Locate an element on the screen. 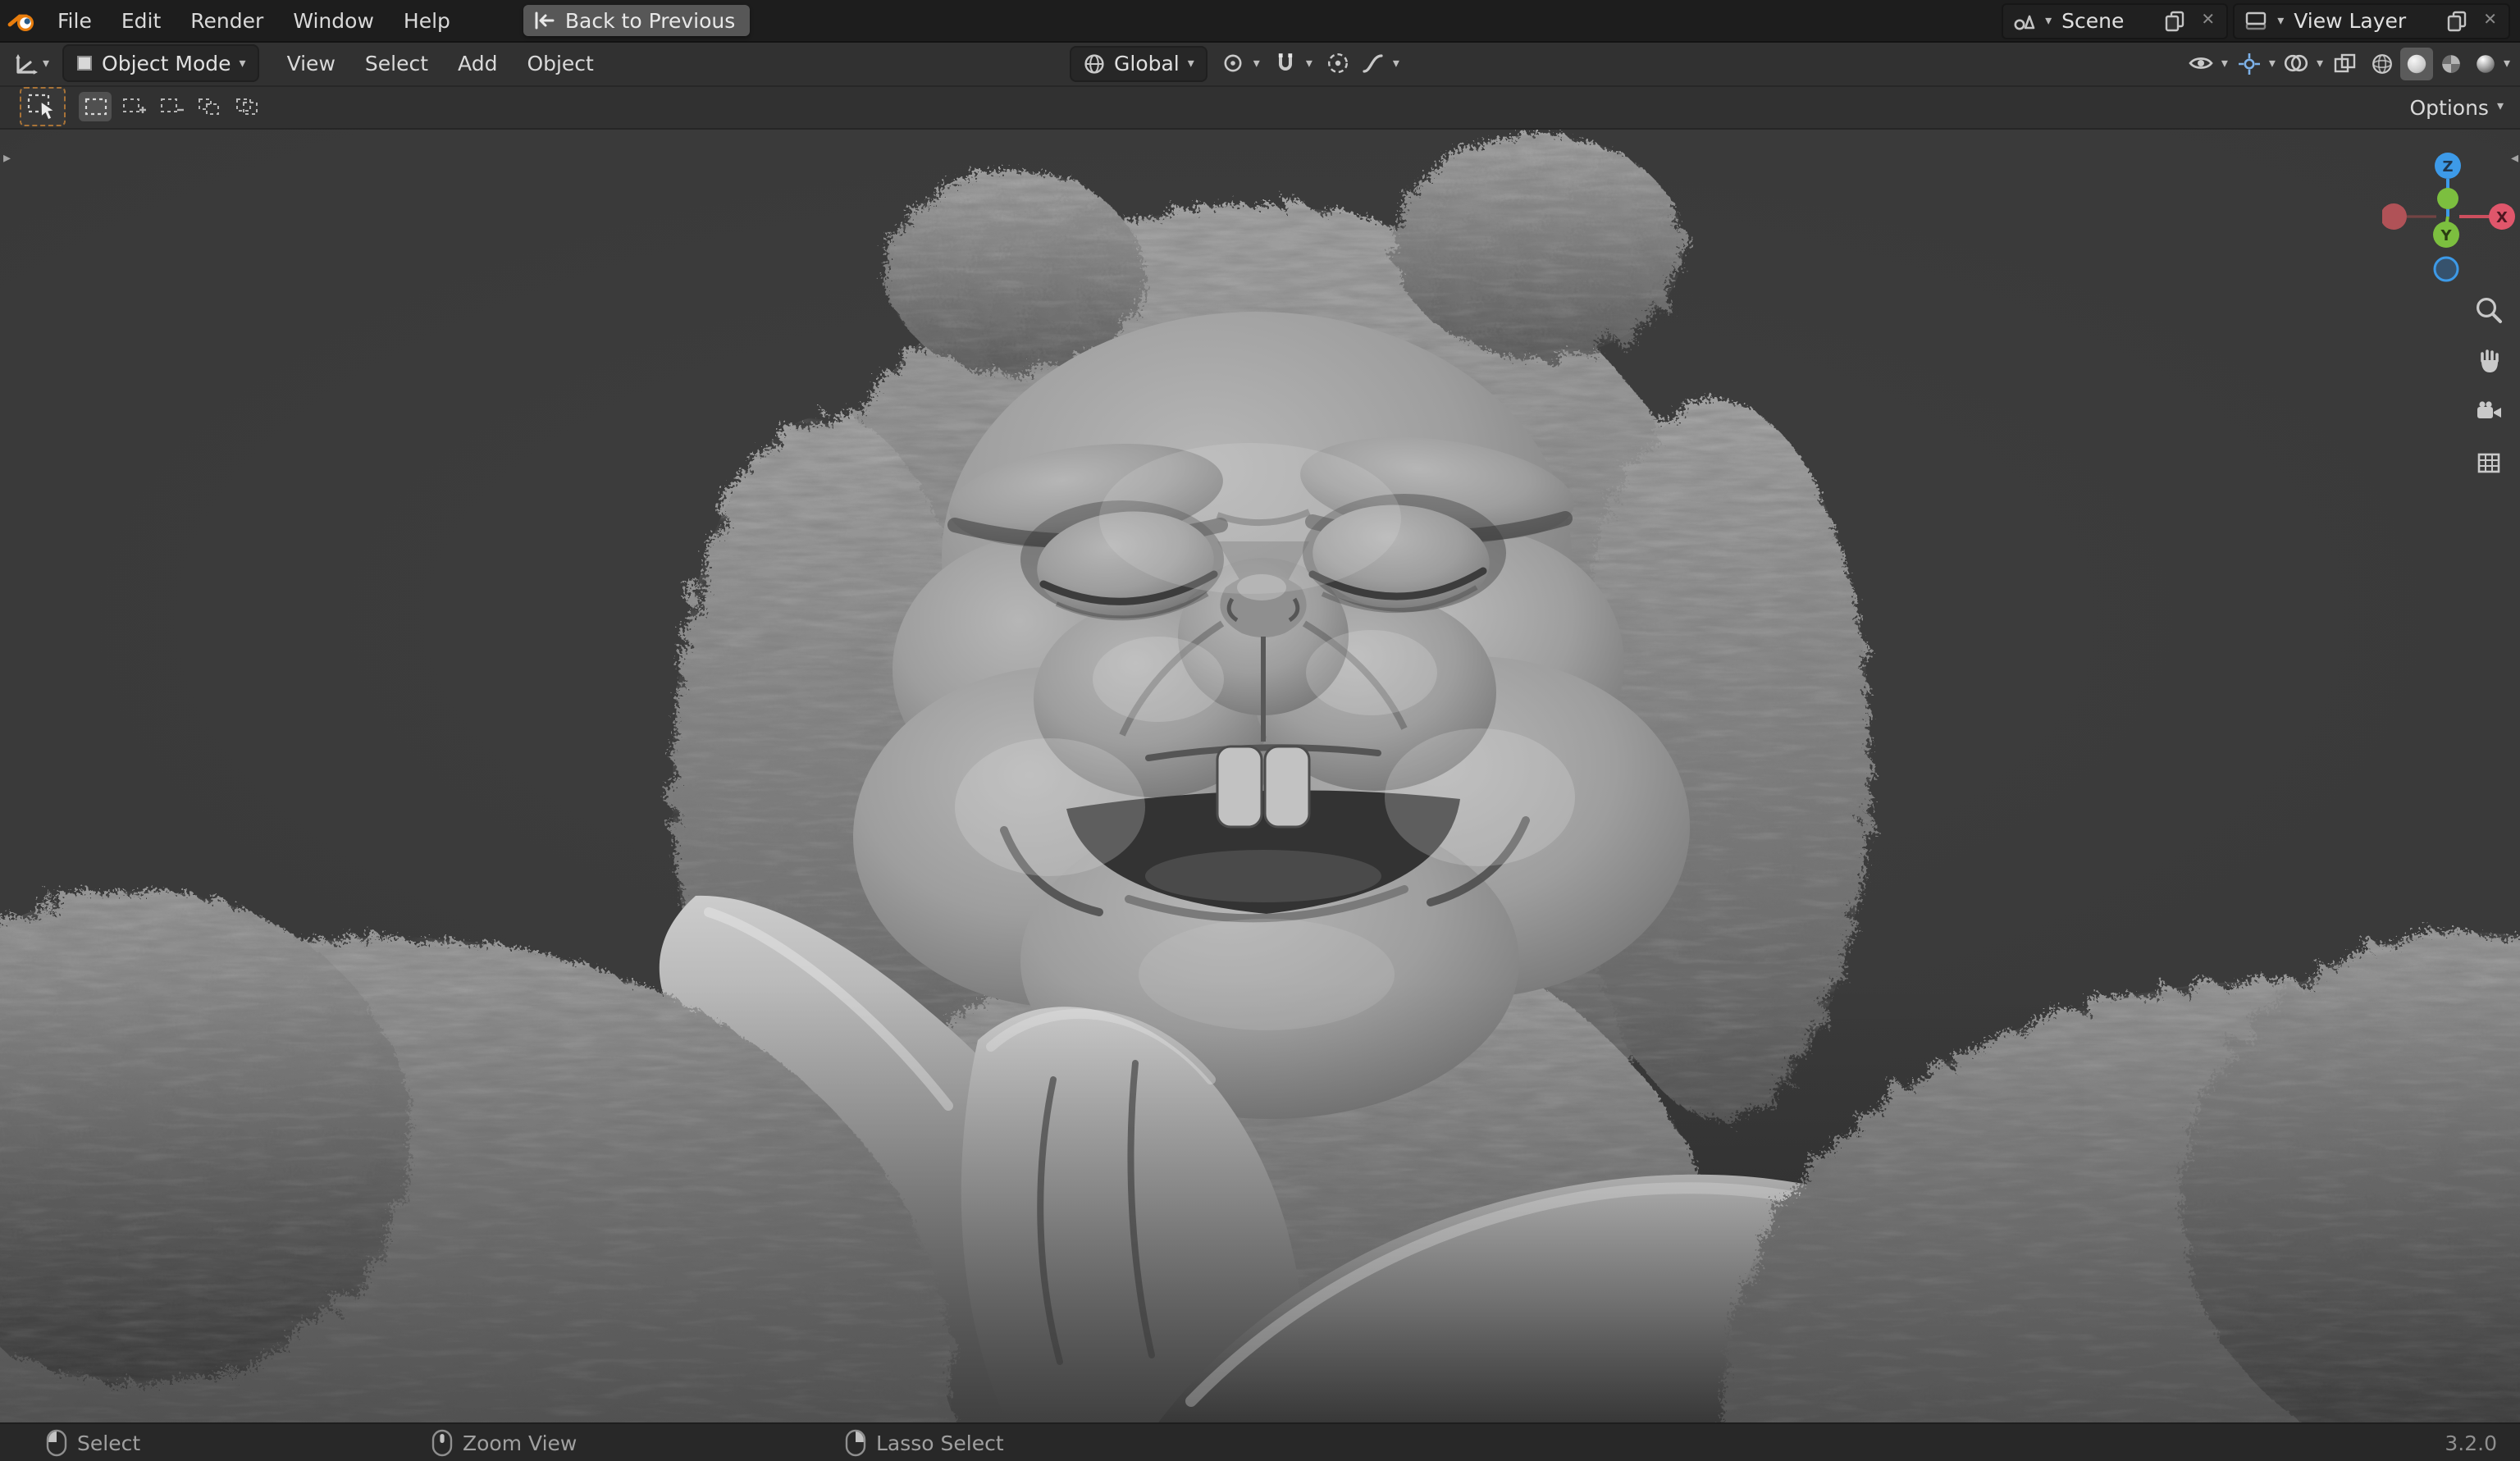 This screenshot has width=2520, height=1461. show-gizmos-chevron-icon: ▾ is located at coordinates (2273, 63).